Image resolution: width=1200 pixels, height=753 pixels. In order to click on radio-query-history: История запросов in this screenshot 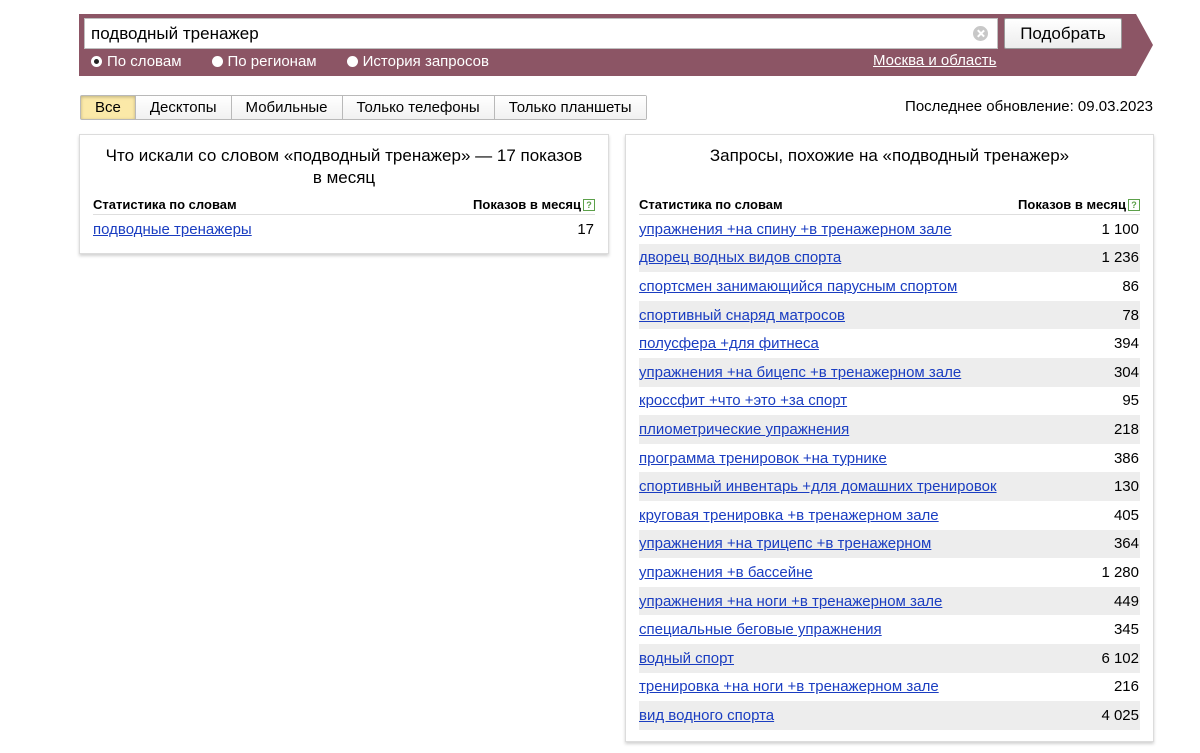, I will do `click(417, 61)`.